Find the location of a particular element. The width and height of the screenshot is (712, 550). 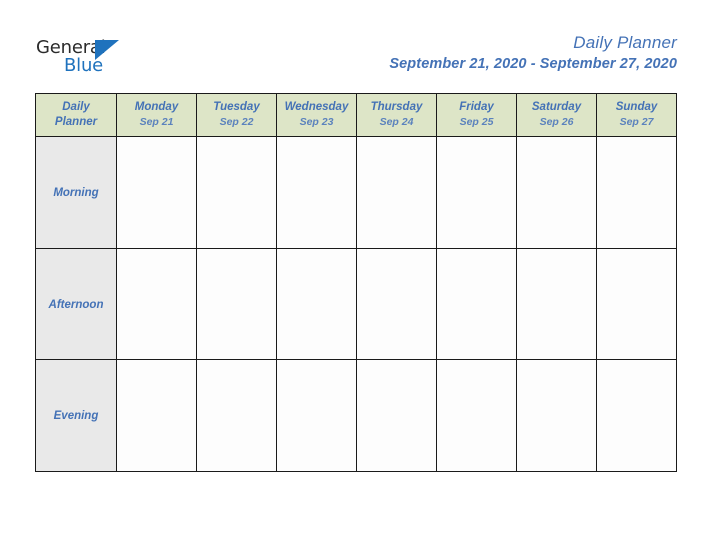

slot-afternoon-saturday is located at coordinates (556, 304).